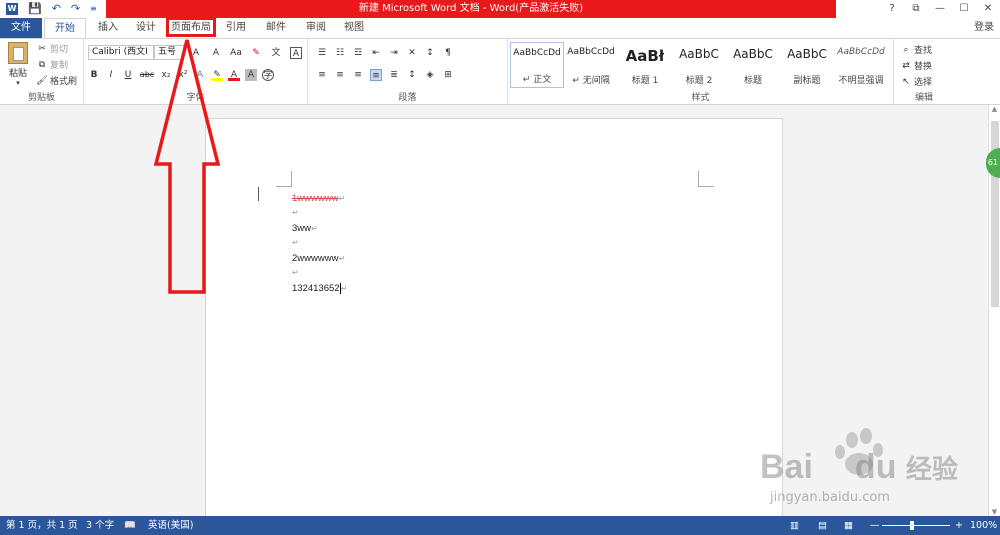  What do you see at coordinates (430, 53) in the screenshot?
I see `sort-icon: ↕` at bounding box center [430, 53].